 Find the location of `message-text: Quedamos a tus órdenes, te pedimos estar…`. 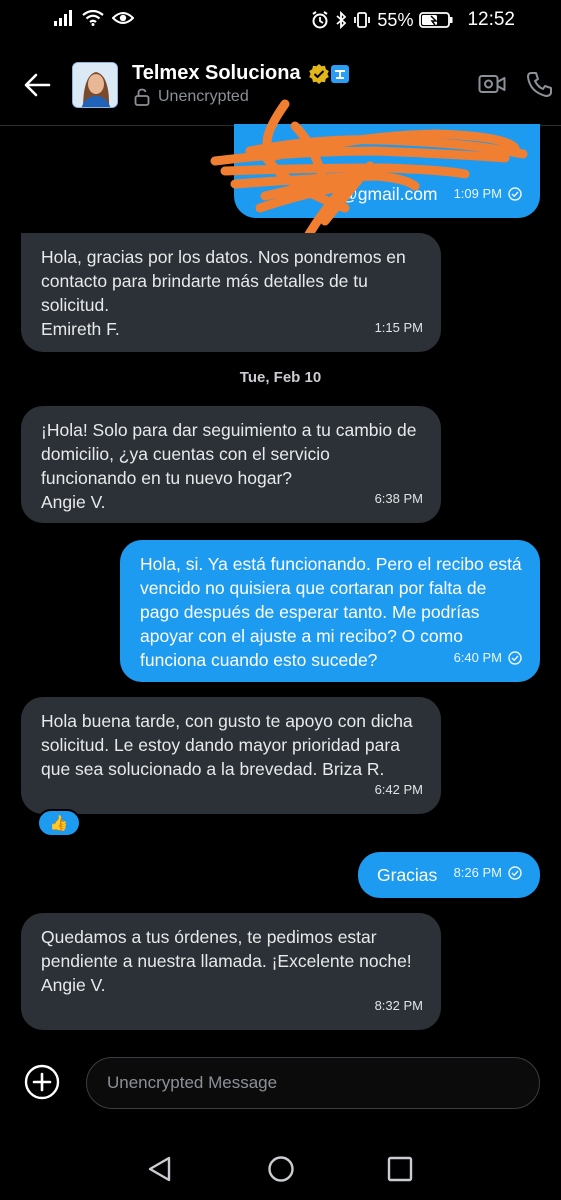

message-text: Quedamos a tus órdenes, te pedimos estar… is located at coordinates (226, 961).